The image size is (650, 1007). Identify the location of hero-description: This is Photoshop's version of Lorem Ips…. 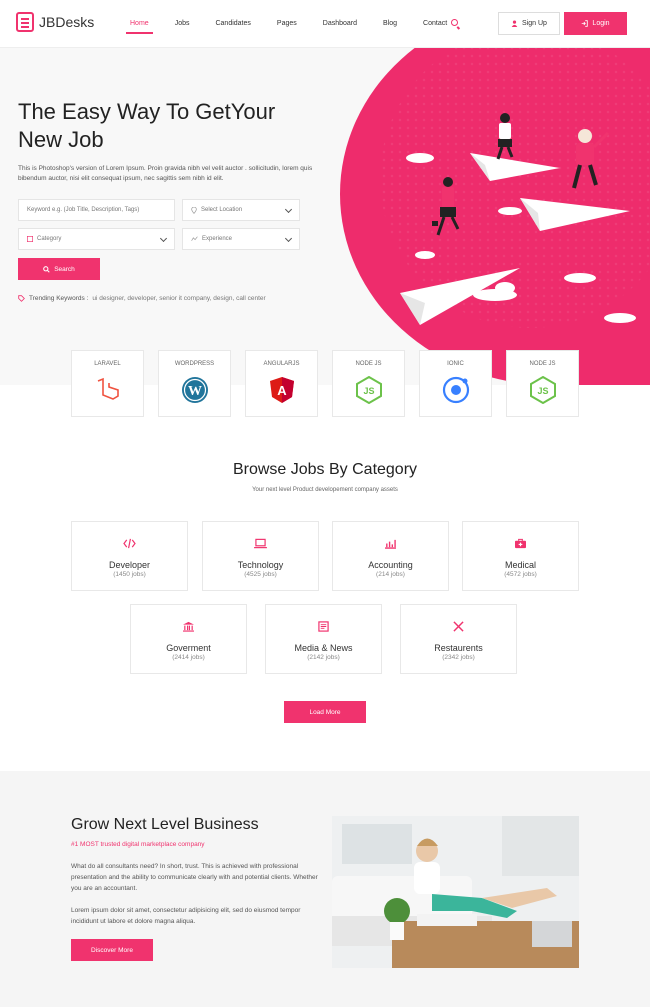
(165, 173).